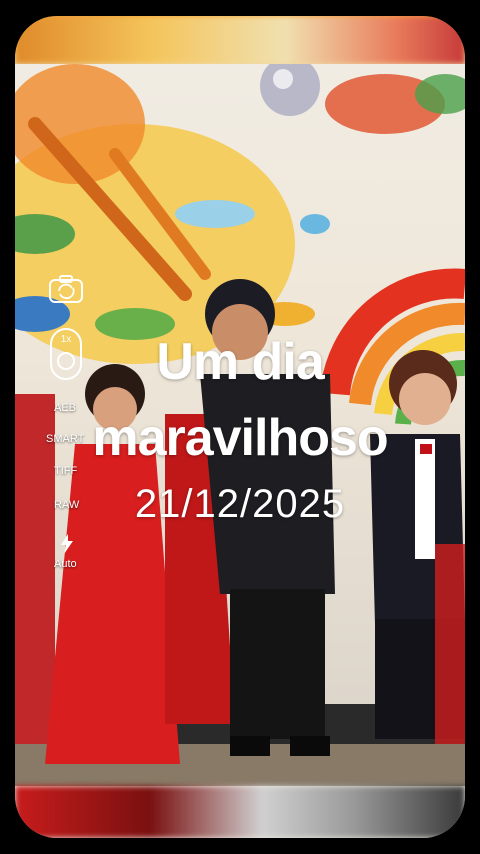  I want to click on aeb-toggle: AEB, so click(65, 408).